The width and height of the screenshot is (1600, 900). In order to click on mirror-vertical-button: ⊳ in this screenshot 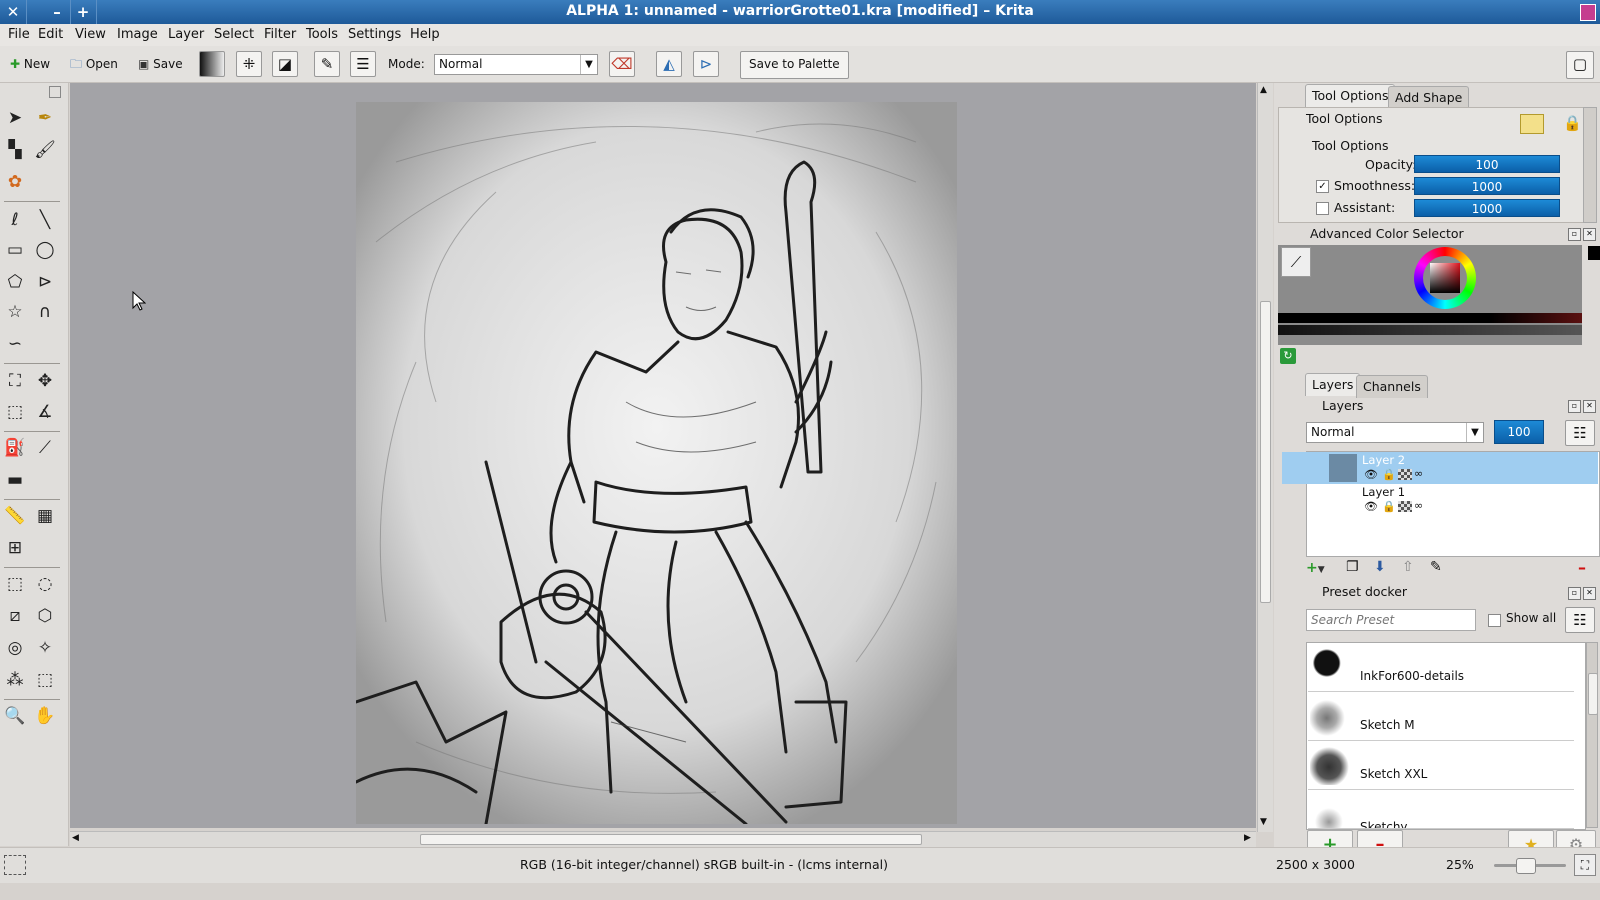, I will do `click(706, 64)`.